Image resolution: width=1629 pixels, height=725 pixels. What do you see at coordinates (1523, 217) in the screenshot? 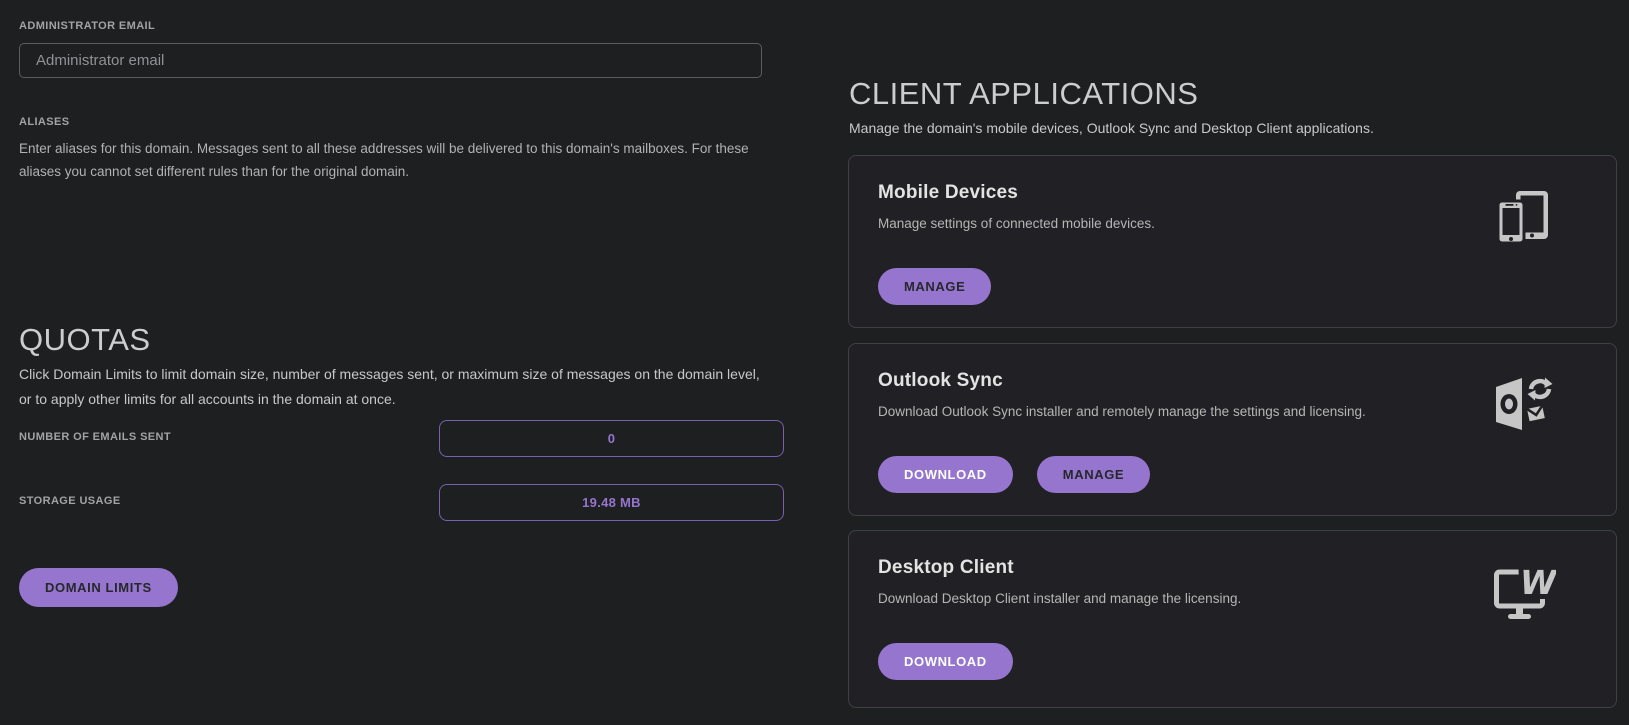
I see `mobile-devices-icon` at bounding box center [1523, 217].